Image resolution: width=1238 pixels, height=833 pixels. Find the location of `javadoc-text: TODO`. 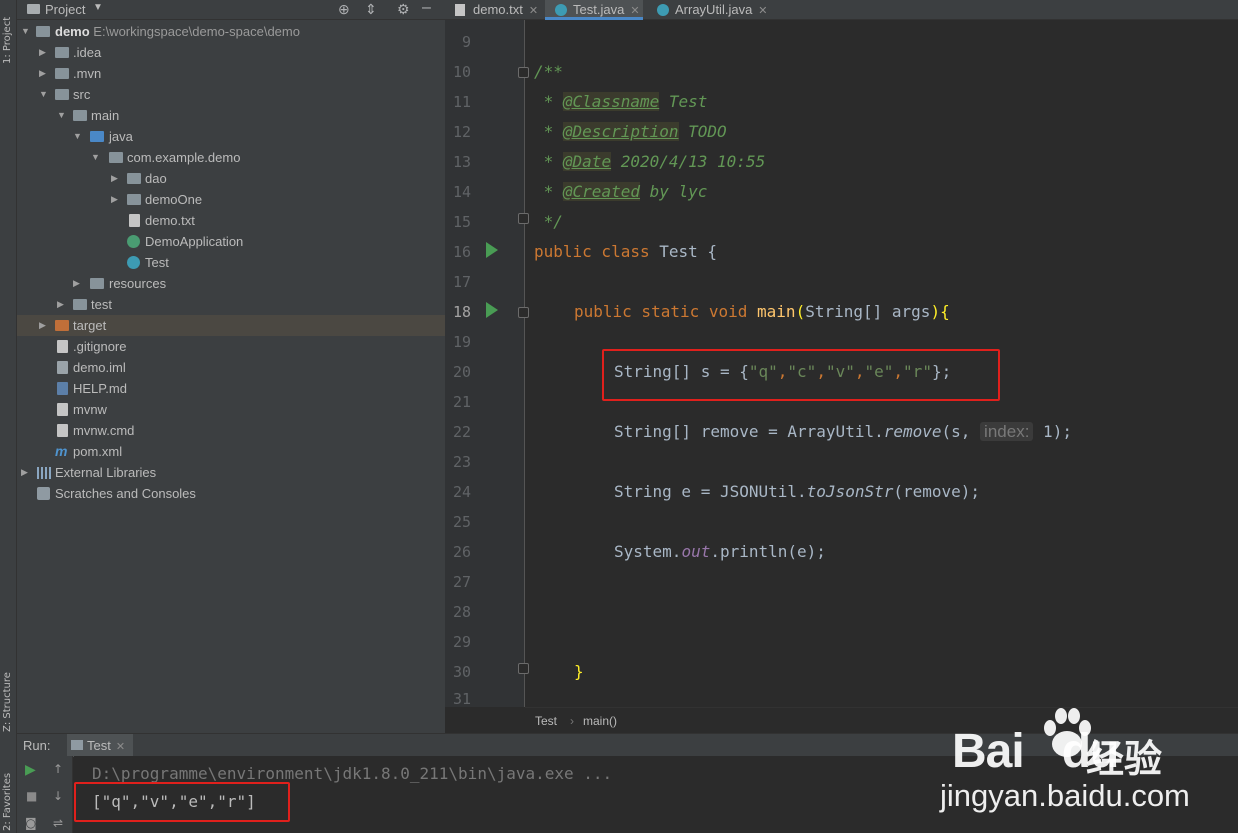

javadoc-text: TODO is located at coordinates (702, 131).